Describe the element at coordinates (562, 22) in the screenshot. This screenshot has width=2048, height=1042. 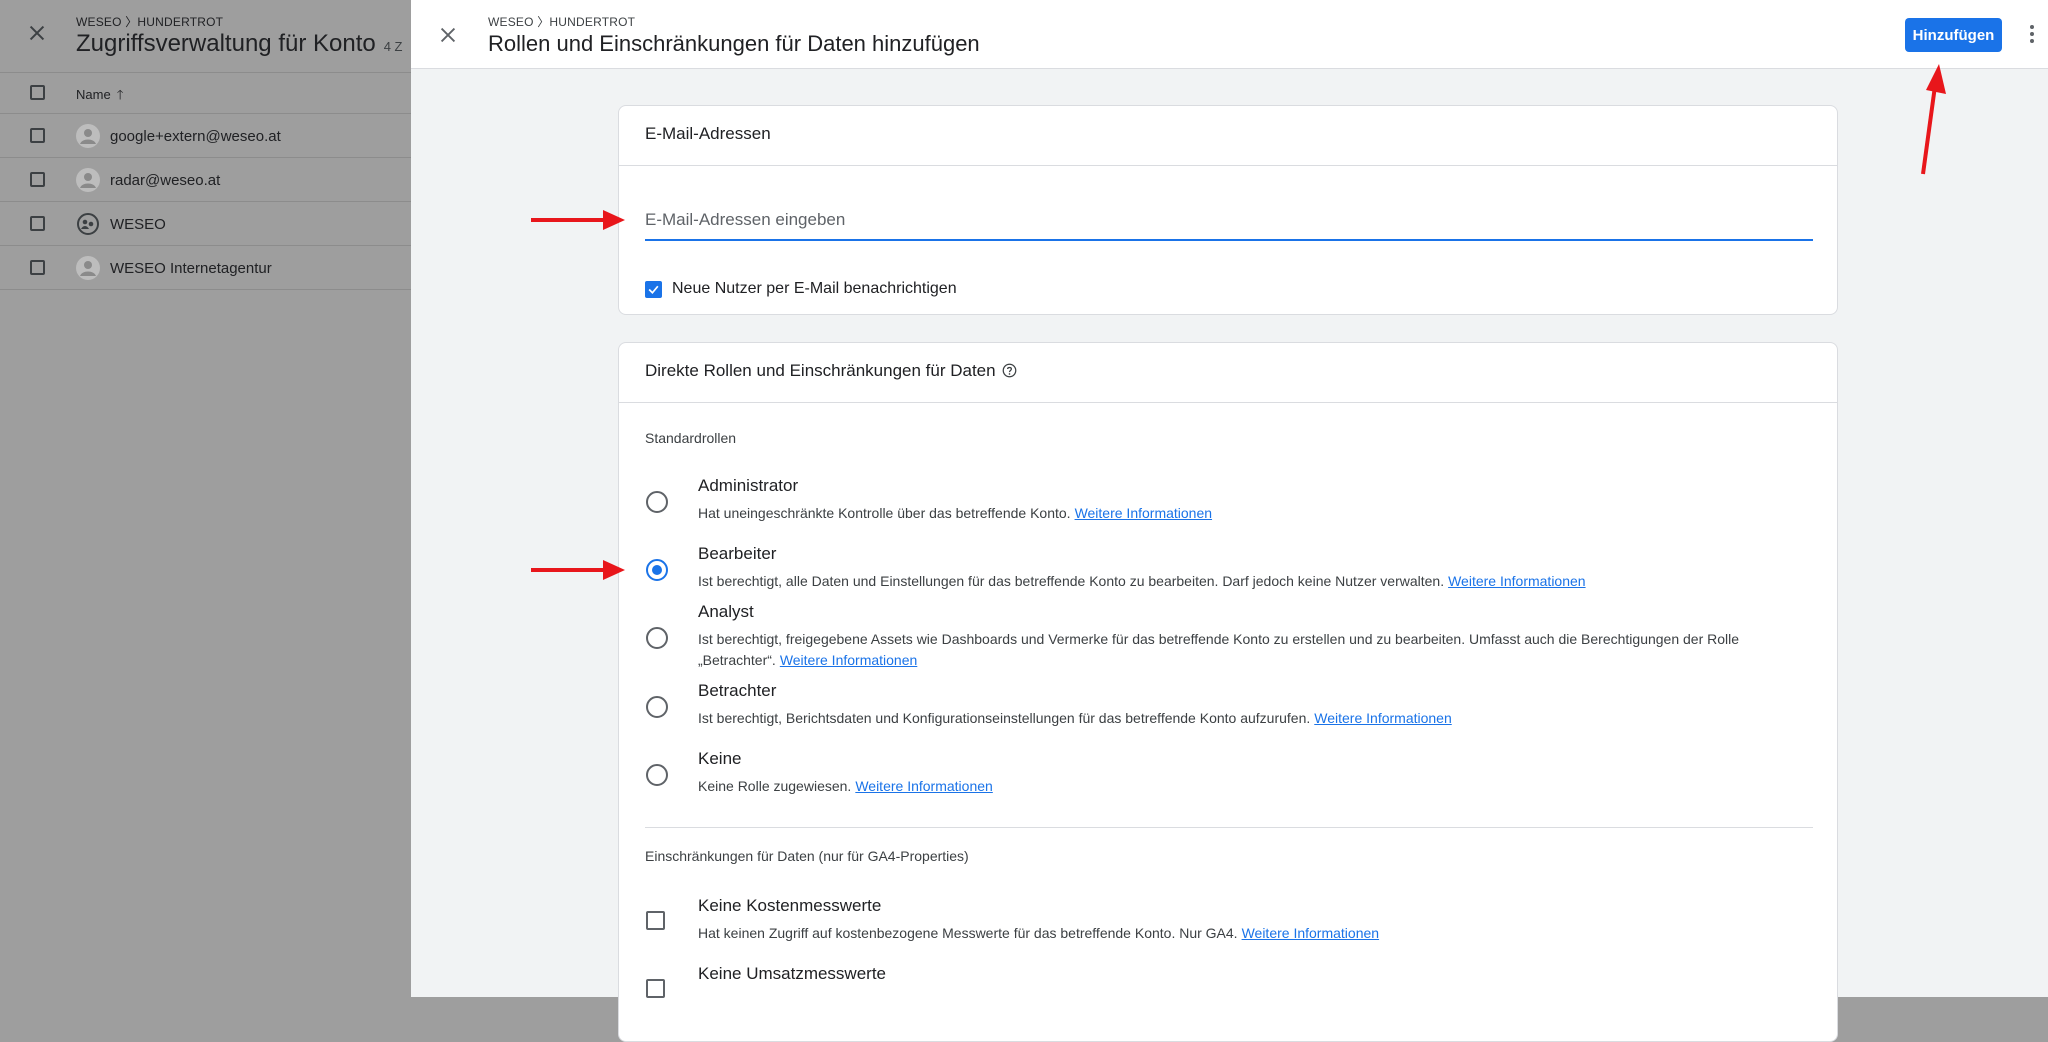
I see `dialog-breadcrumb: WESEO 〉HUNDERTROT` at that location.